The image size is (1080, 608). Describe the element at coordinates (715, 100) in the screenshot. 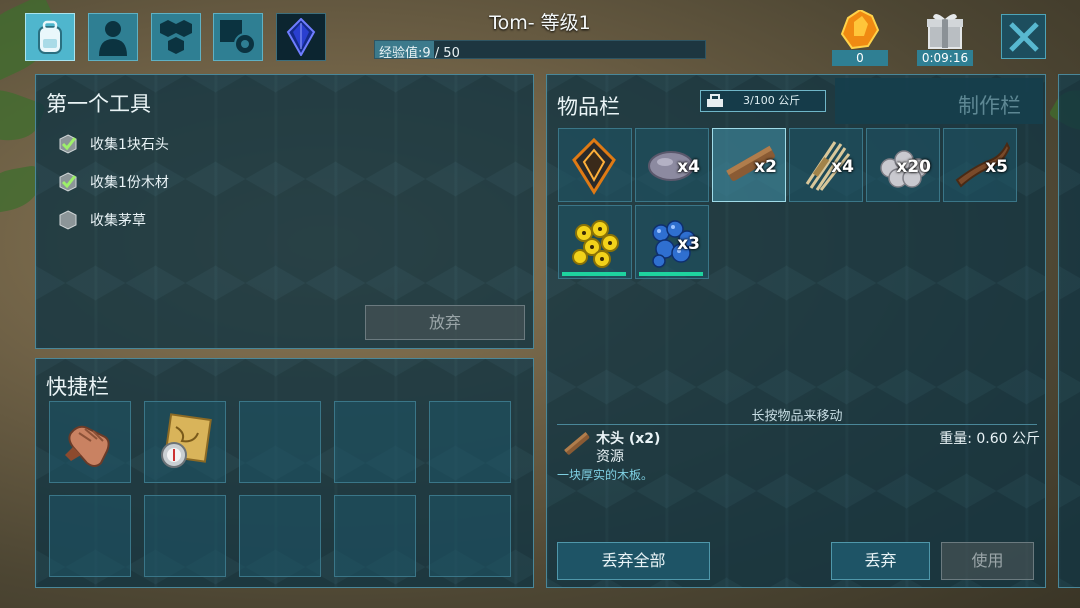

I see `weight-icon` at that location.